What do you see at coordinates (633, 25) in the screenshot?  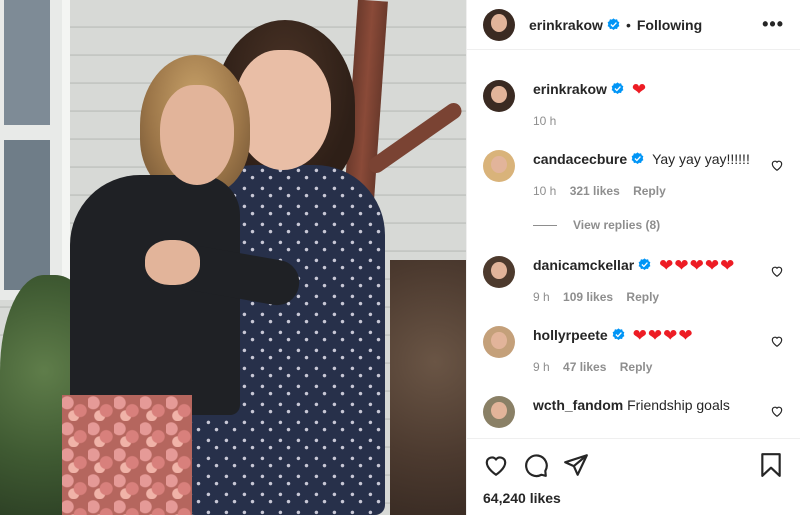 I see `post-header: erinkrakow • Following •••` at bounding box center [633, 25].